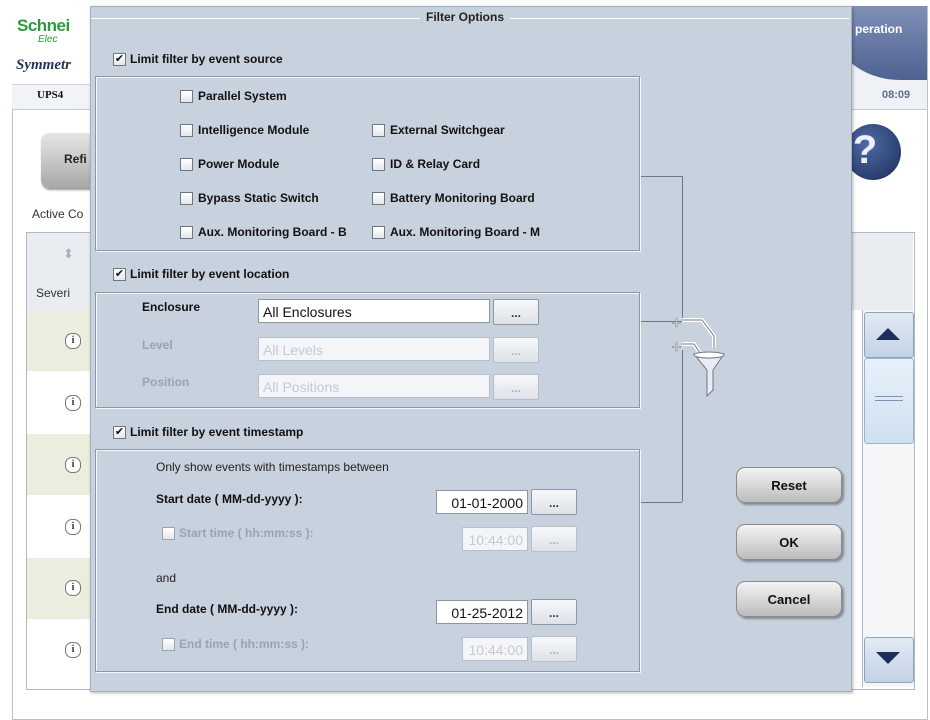 Image resolution: width=930 pixels, height=720 pixels. I want to click on source-group, so click(367, 163).